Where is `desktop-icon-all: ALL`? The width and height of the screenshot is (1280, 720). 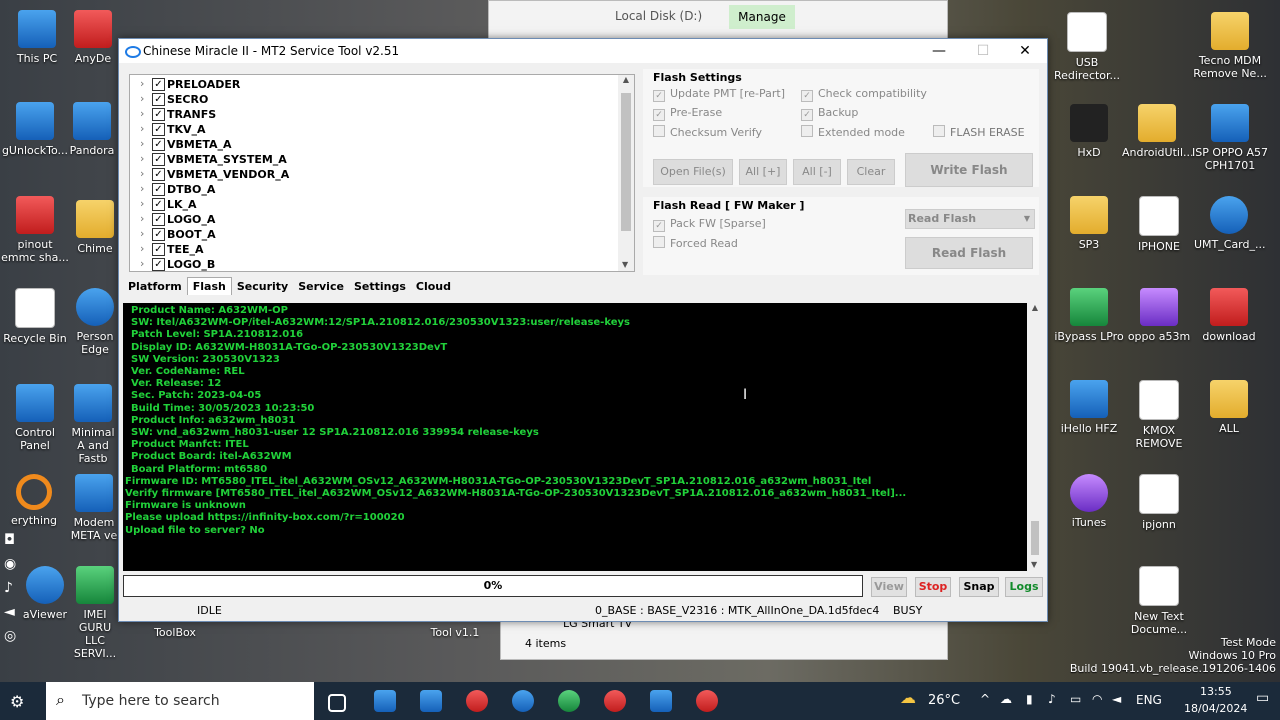
desktop-icon-all: ALL is located at coordinates (1229, 407).